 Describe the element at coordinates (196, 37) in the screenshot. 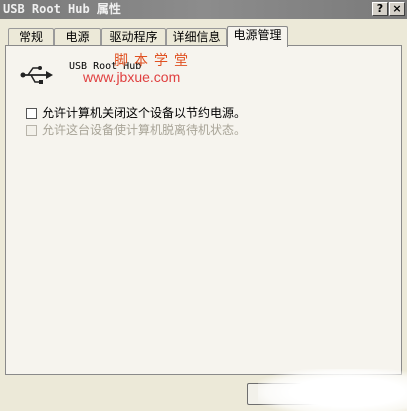

I see `tab-details: 详细信息` at that location.